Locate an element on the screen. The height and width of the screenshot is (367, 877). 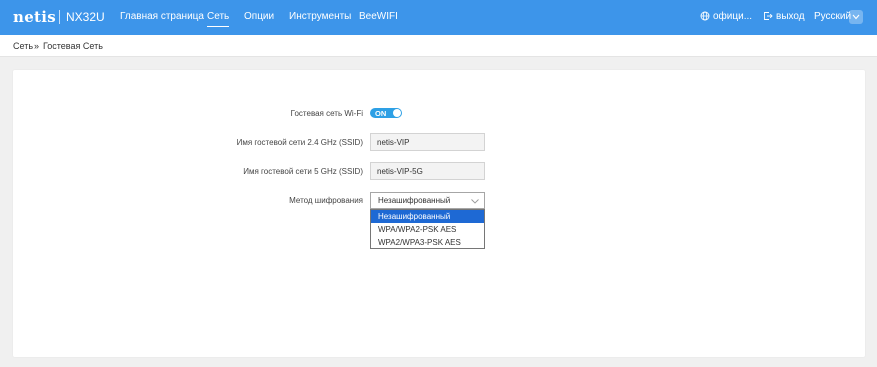
logout-button: выход is located at coordinates (784, 16).